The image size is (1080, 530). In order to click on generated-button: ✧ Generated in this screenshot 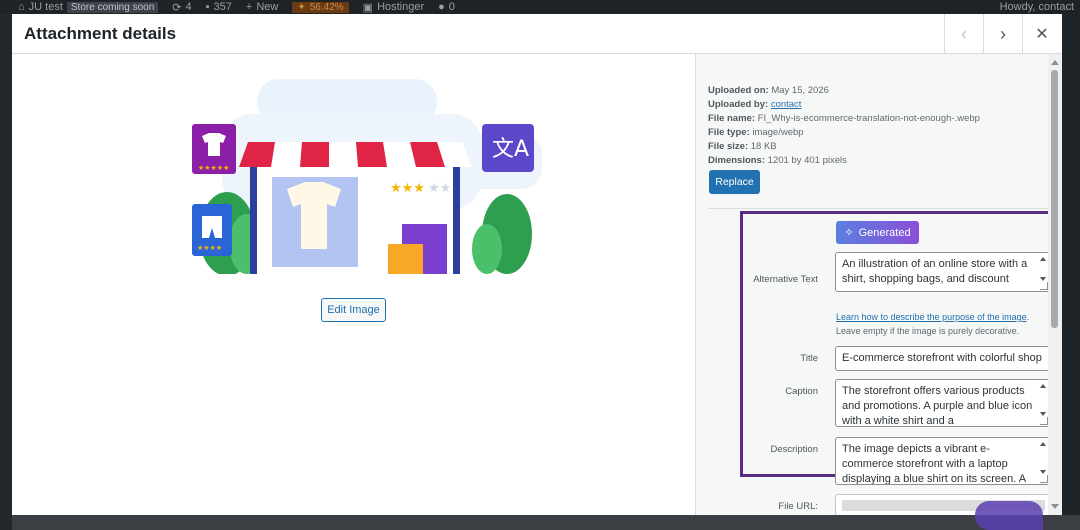, I will do `click(877, 232)`.